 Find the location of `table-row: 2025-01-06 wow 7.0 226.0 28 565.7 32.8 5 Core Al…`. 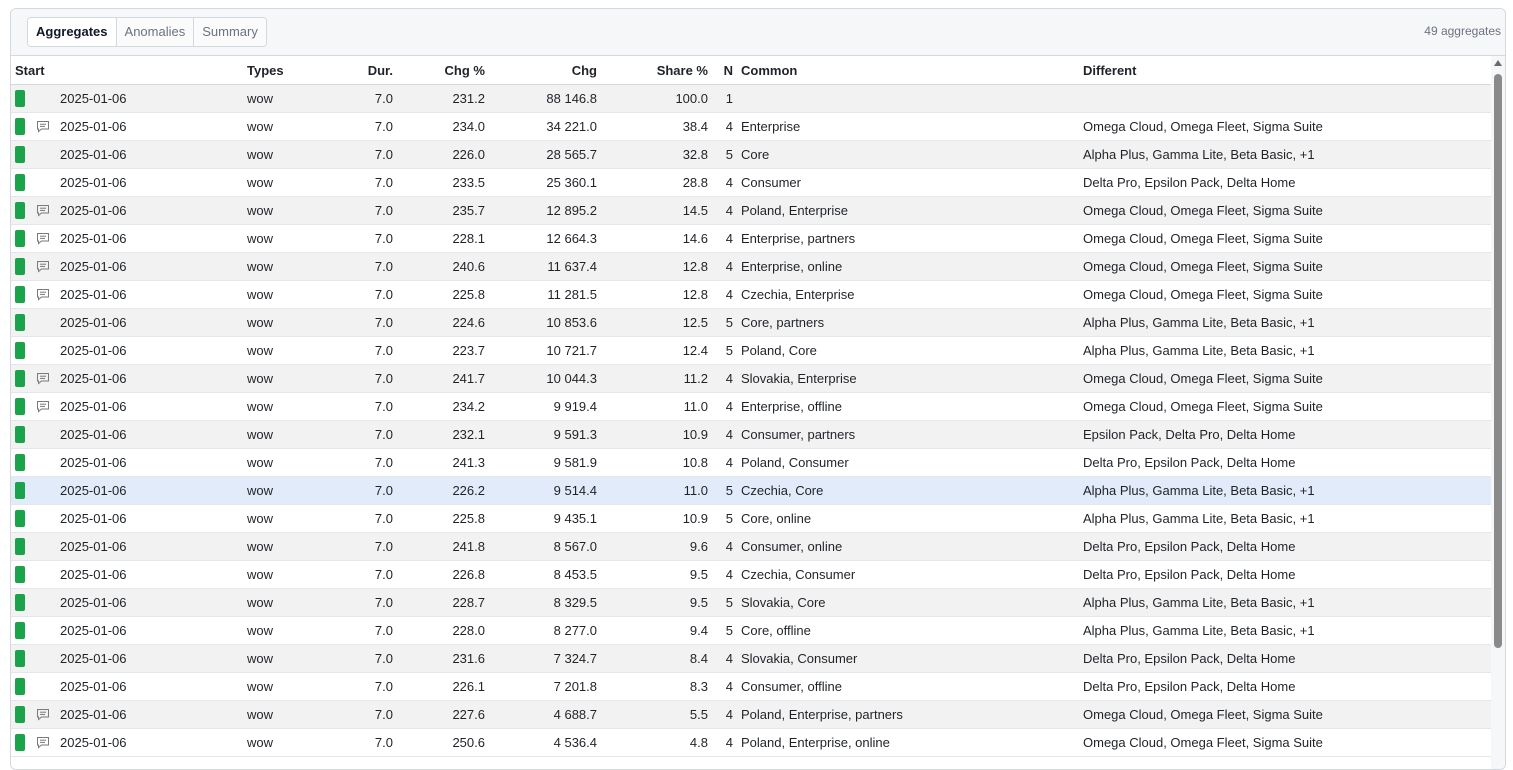

table-row: 2025-01-06 wow 7.0 226.0 28 565.7 32.8 5 Core Al… is located at coordinates (751, 154).